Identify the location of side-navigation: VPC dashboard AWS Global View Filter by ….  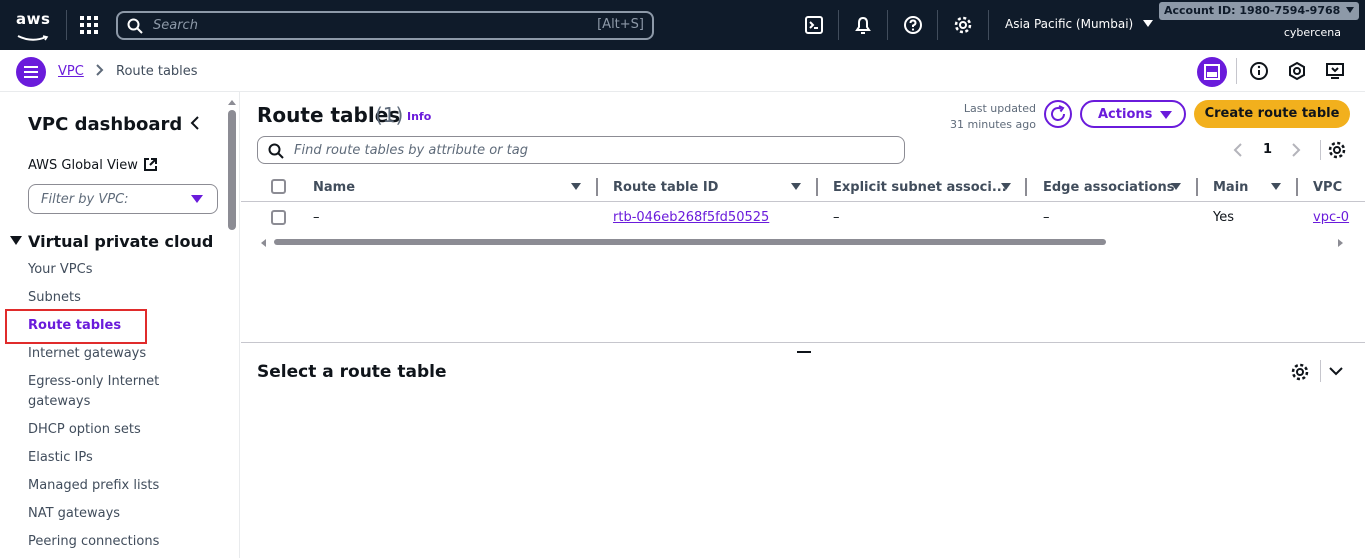
(120, 325).